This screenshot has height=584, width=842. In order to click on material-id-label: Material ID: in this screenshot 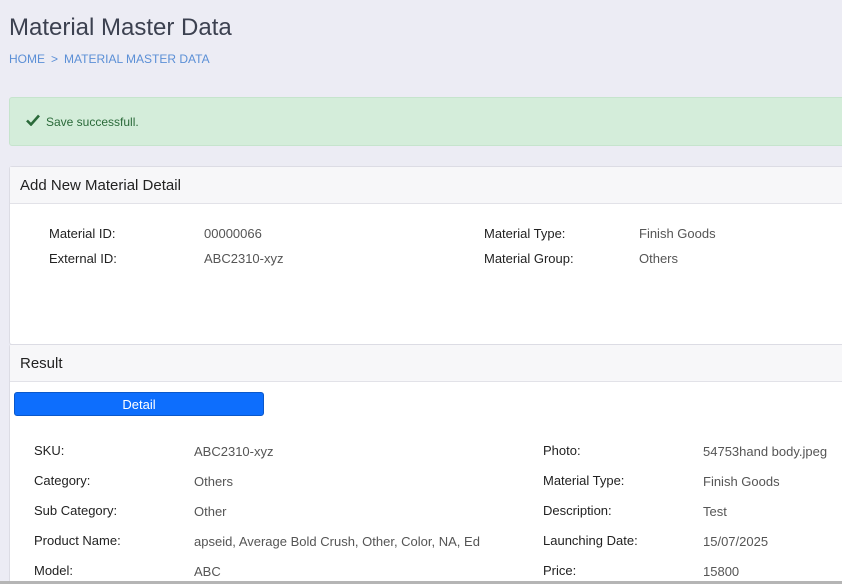, I will do `click(82, 233)`.